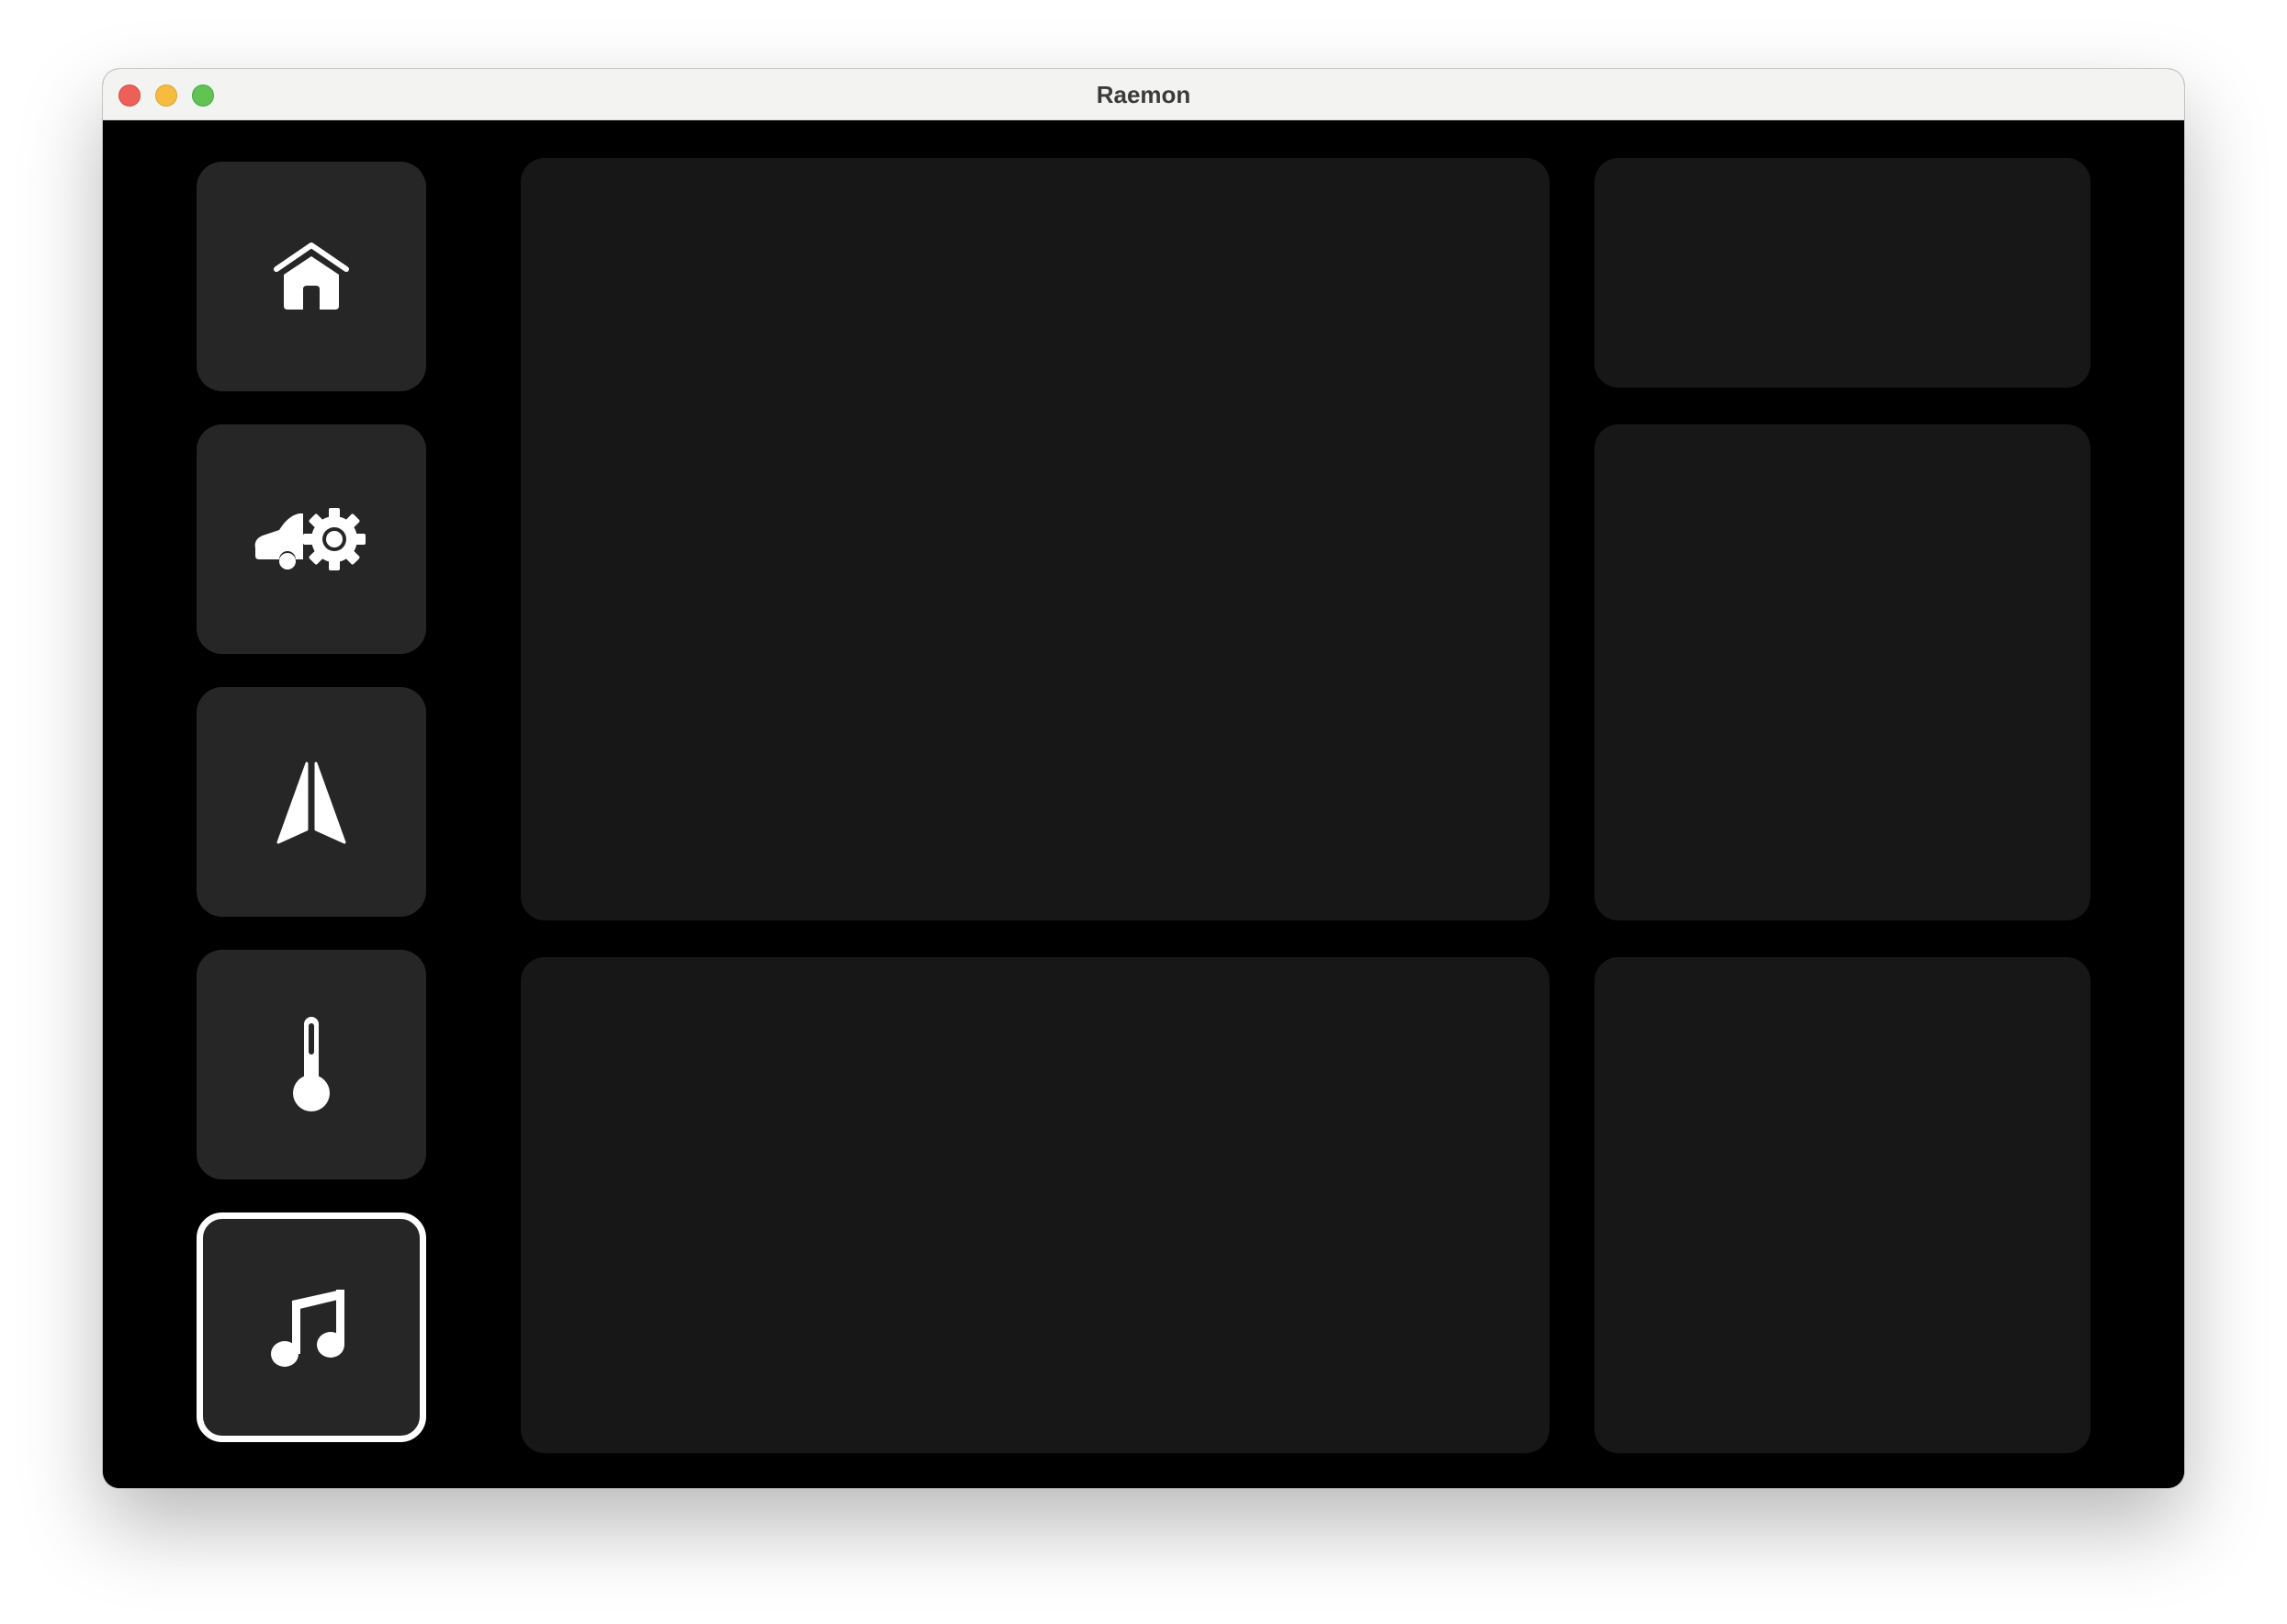 The image size is (2287, 1624). I want to click on title-bar: Raemon, so click(1143, 94).